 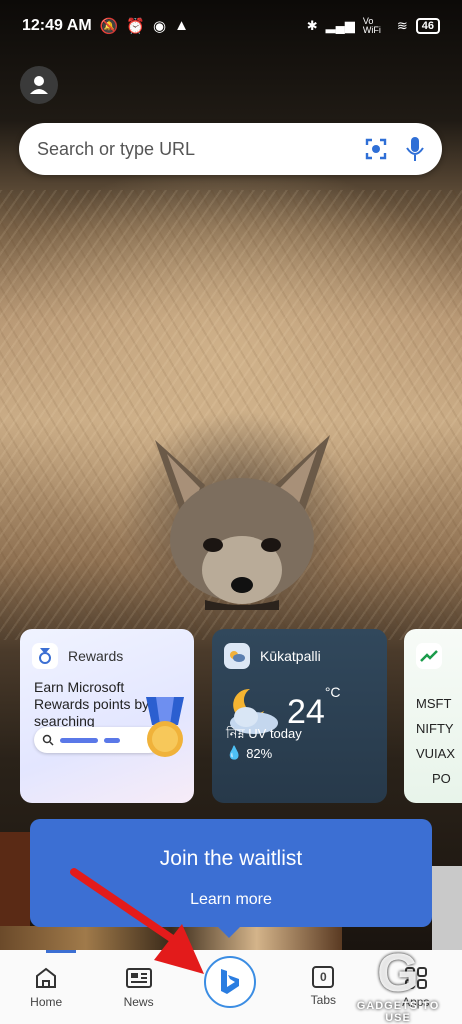 I want to click on nav-home-label: Home, so click(x=46, y=1002).